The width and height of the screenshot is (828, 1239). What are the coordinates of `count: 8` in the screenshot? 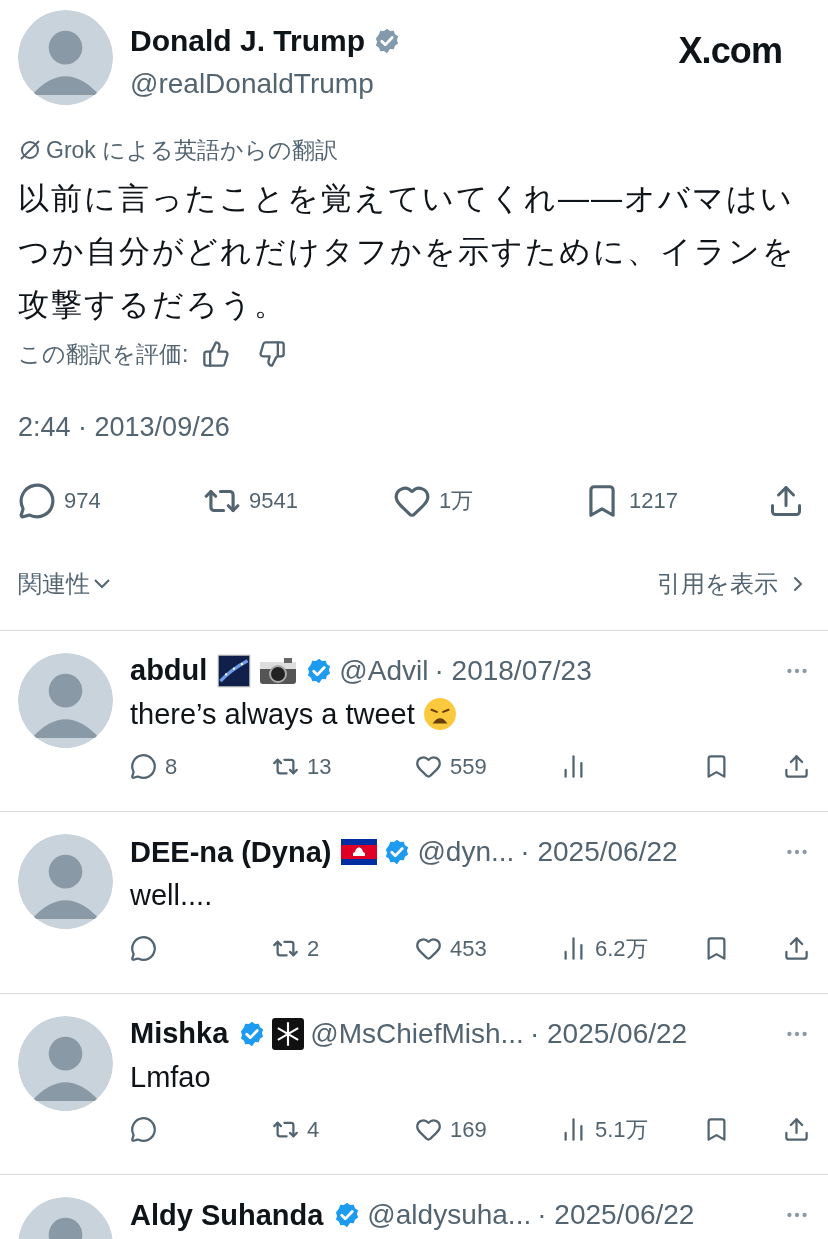 It's located at (171, 767).